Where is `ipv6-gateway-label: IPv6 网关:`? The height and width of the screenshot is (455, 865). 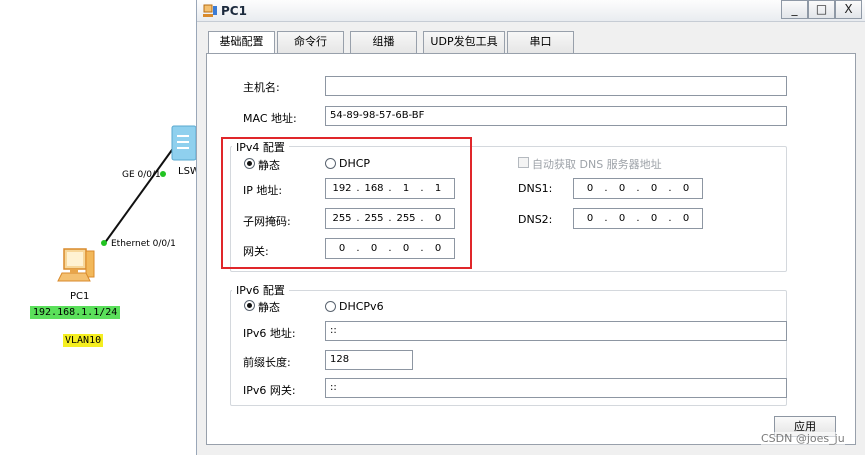
ipv6-gateway-label: IPv6 网关: is located at coordinates (269, 390).